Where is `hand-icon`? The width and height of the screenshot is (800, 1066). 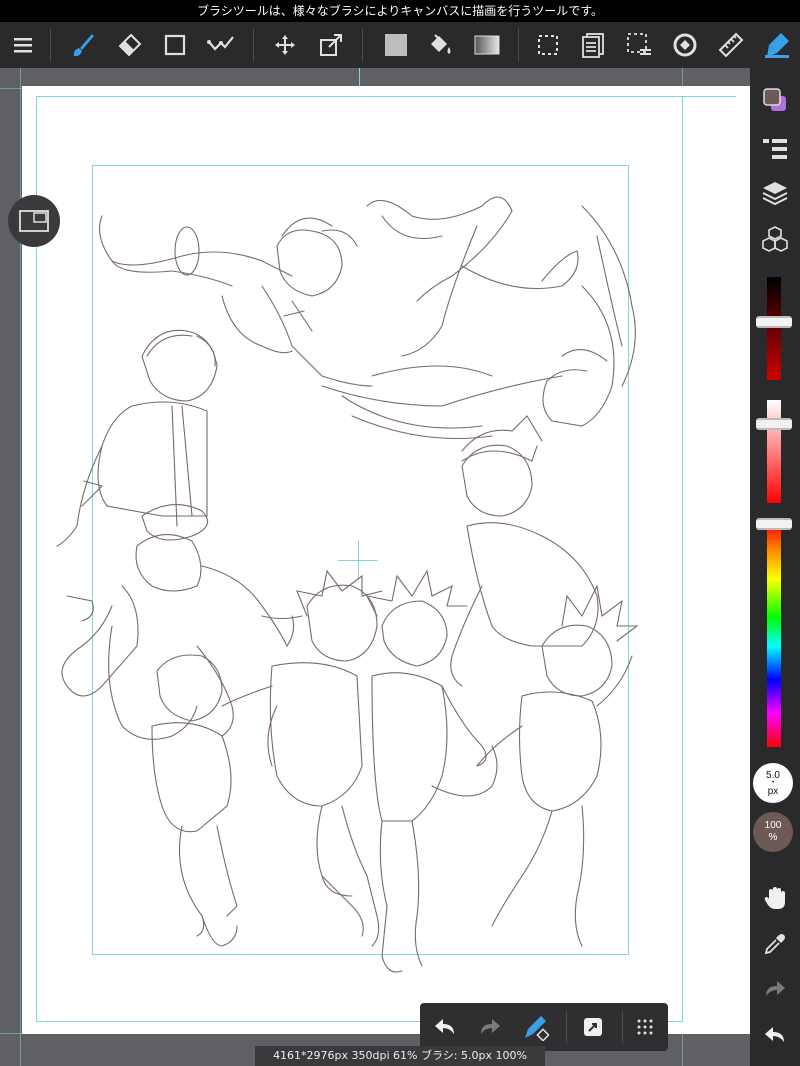 hand-icon is located at coordinates (775, 898).